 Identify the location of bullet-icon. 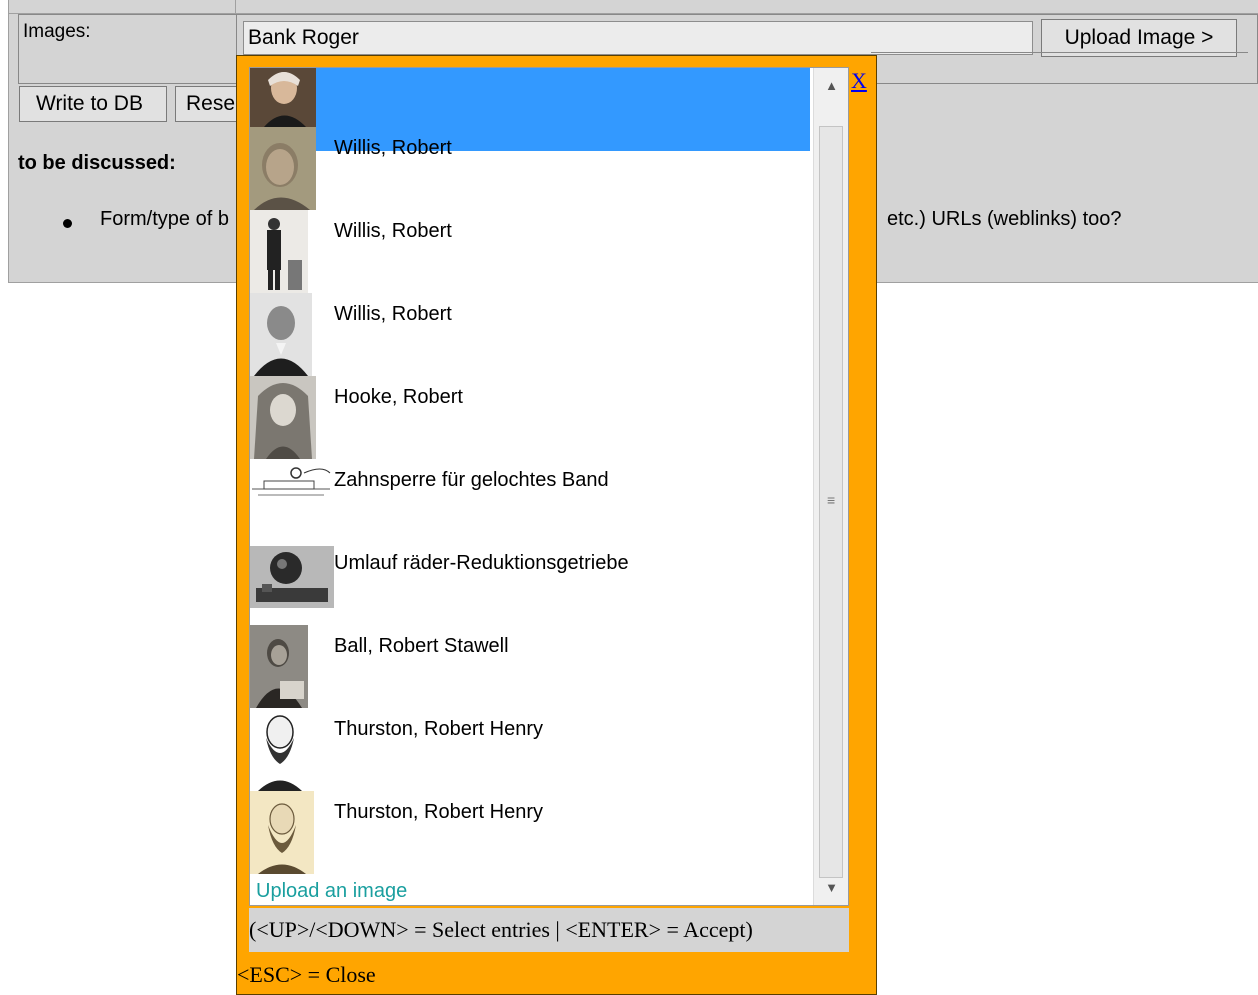
(67, 223).